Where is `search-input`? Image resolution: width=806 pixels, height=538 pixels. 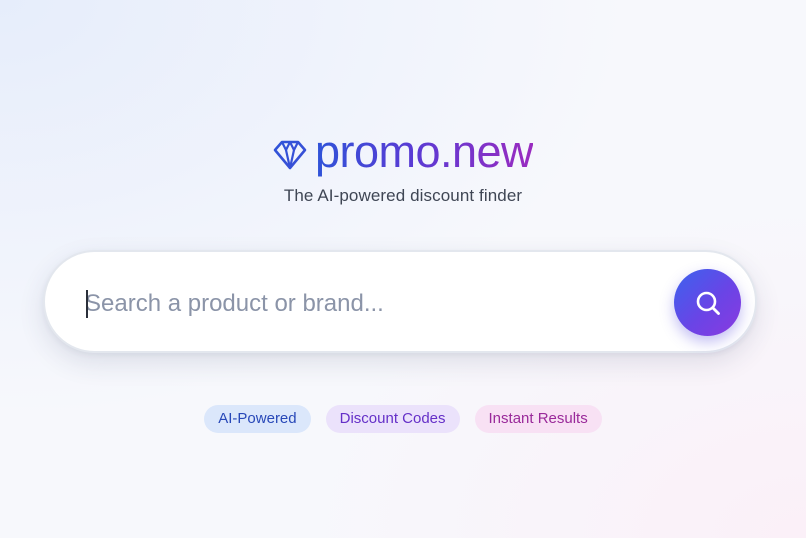
search-input is located at coordinates (375, 304).